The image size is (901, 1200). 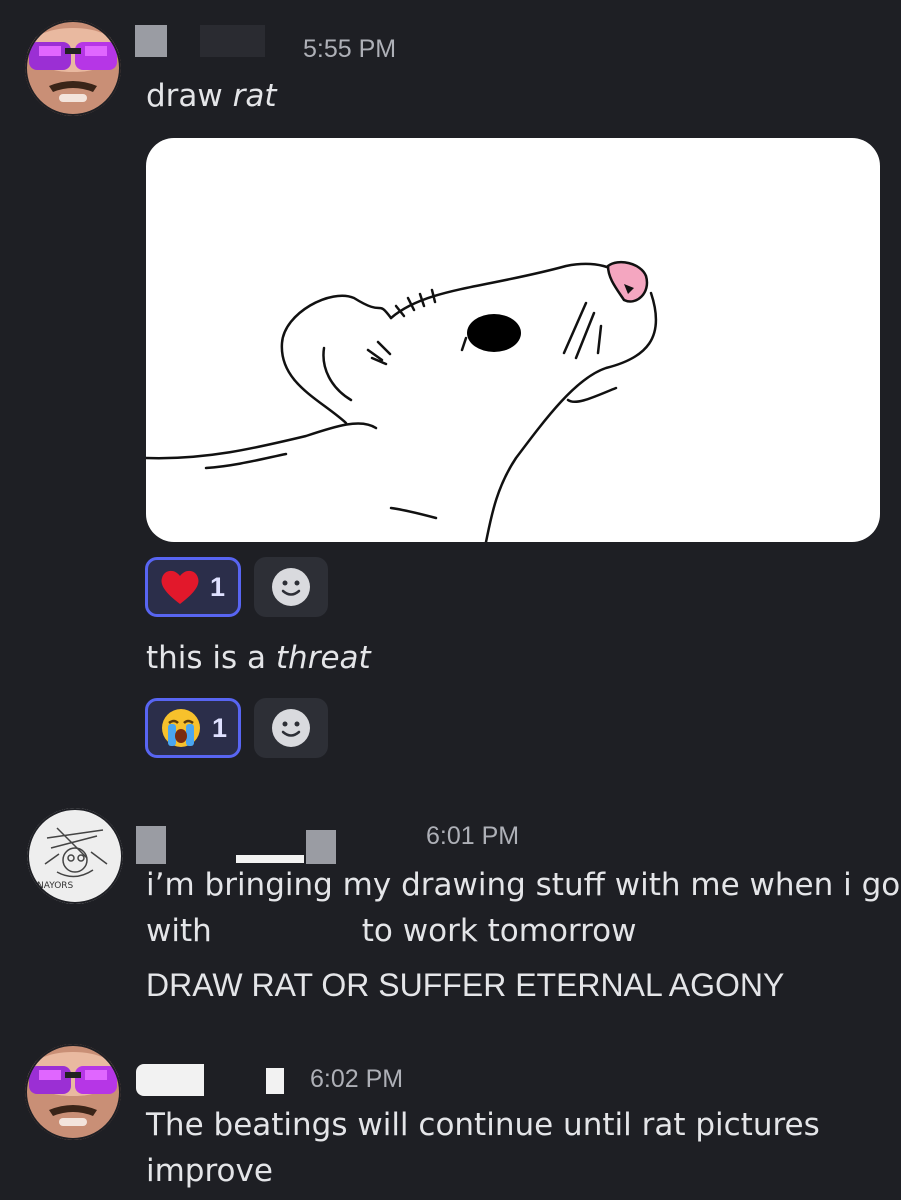 What do you see at coordinates (402, 401) in the screenshot?
I see `rat-drawing` at bounding box center [402, 401].